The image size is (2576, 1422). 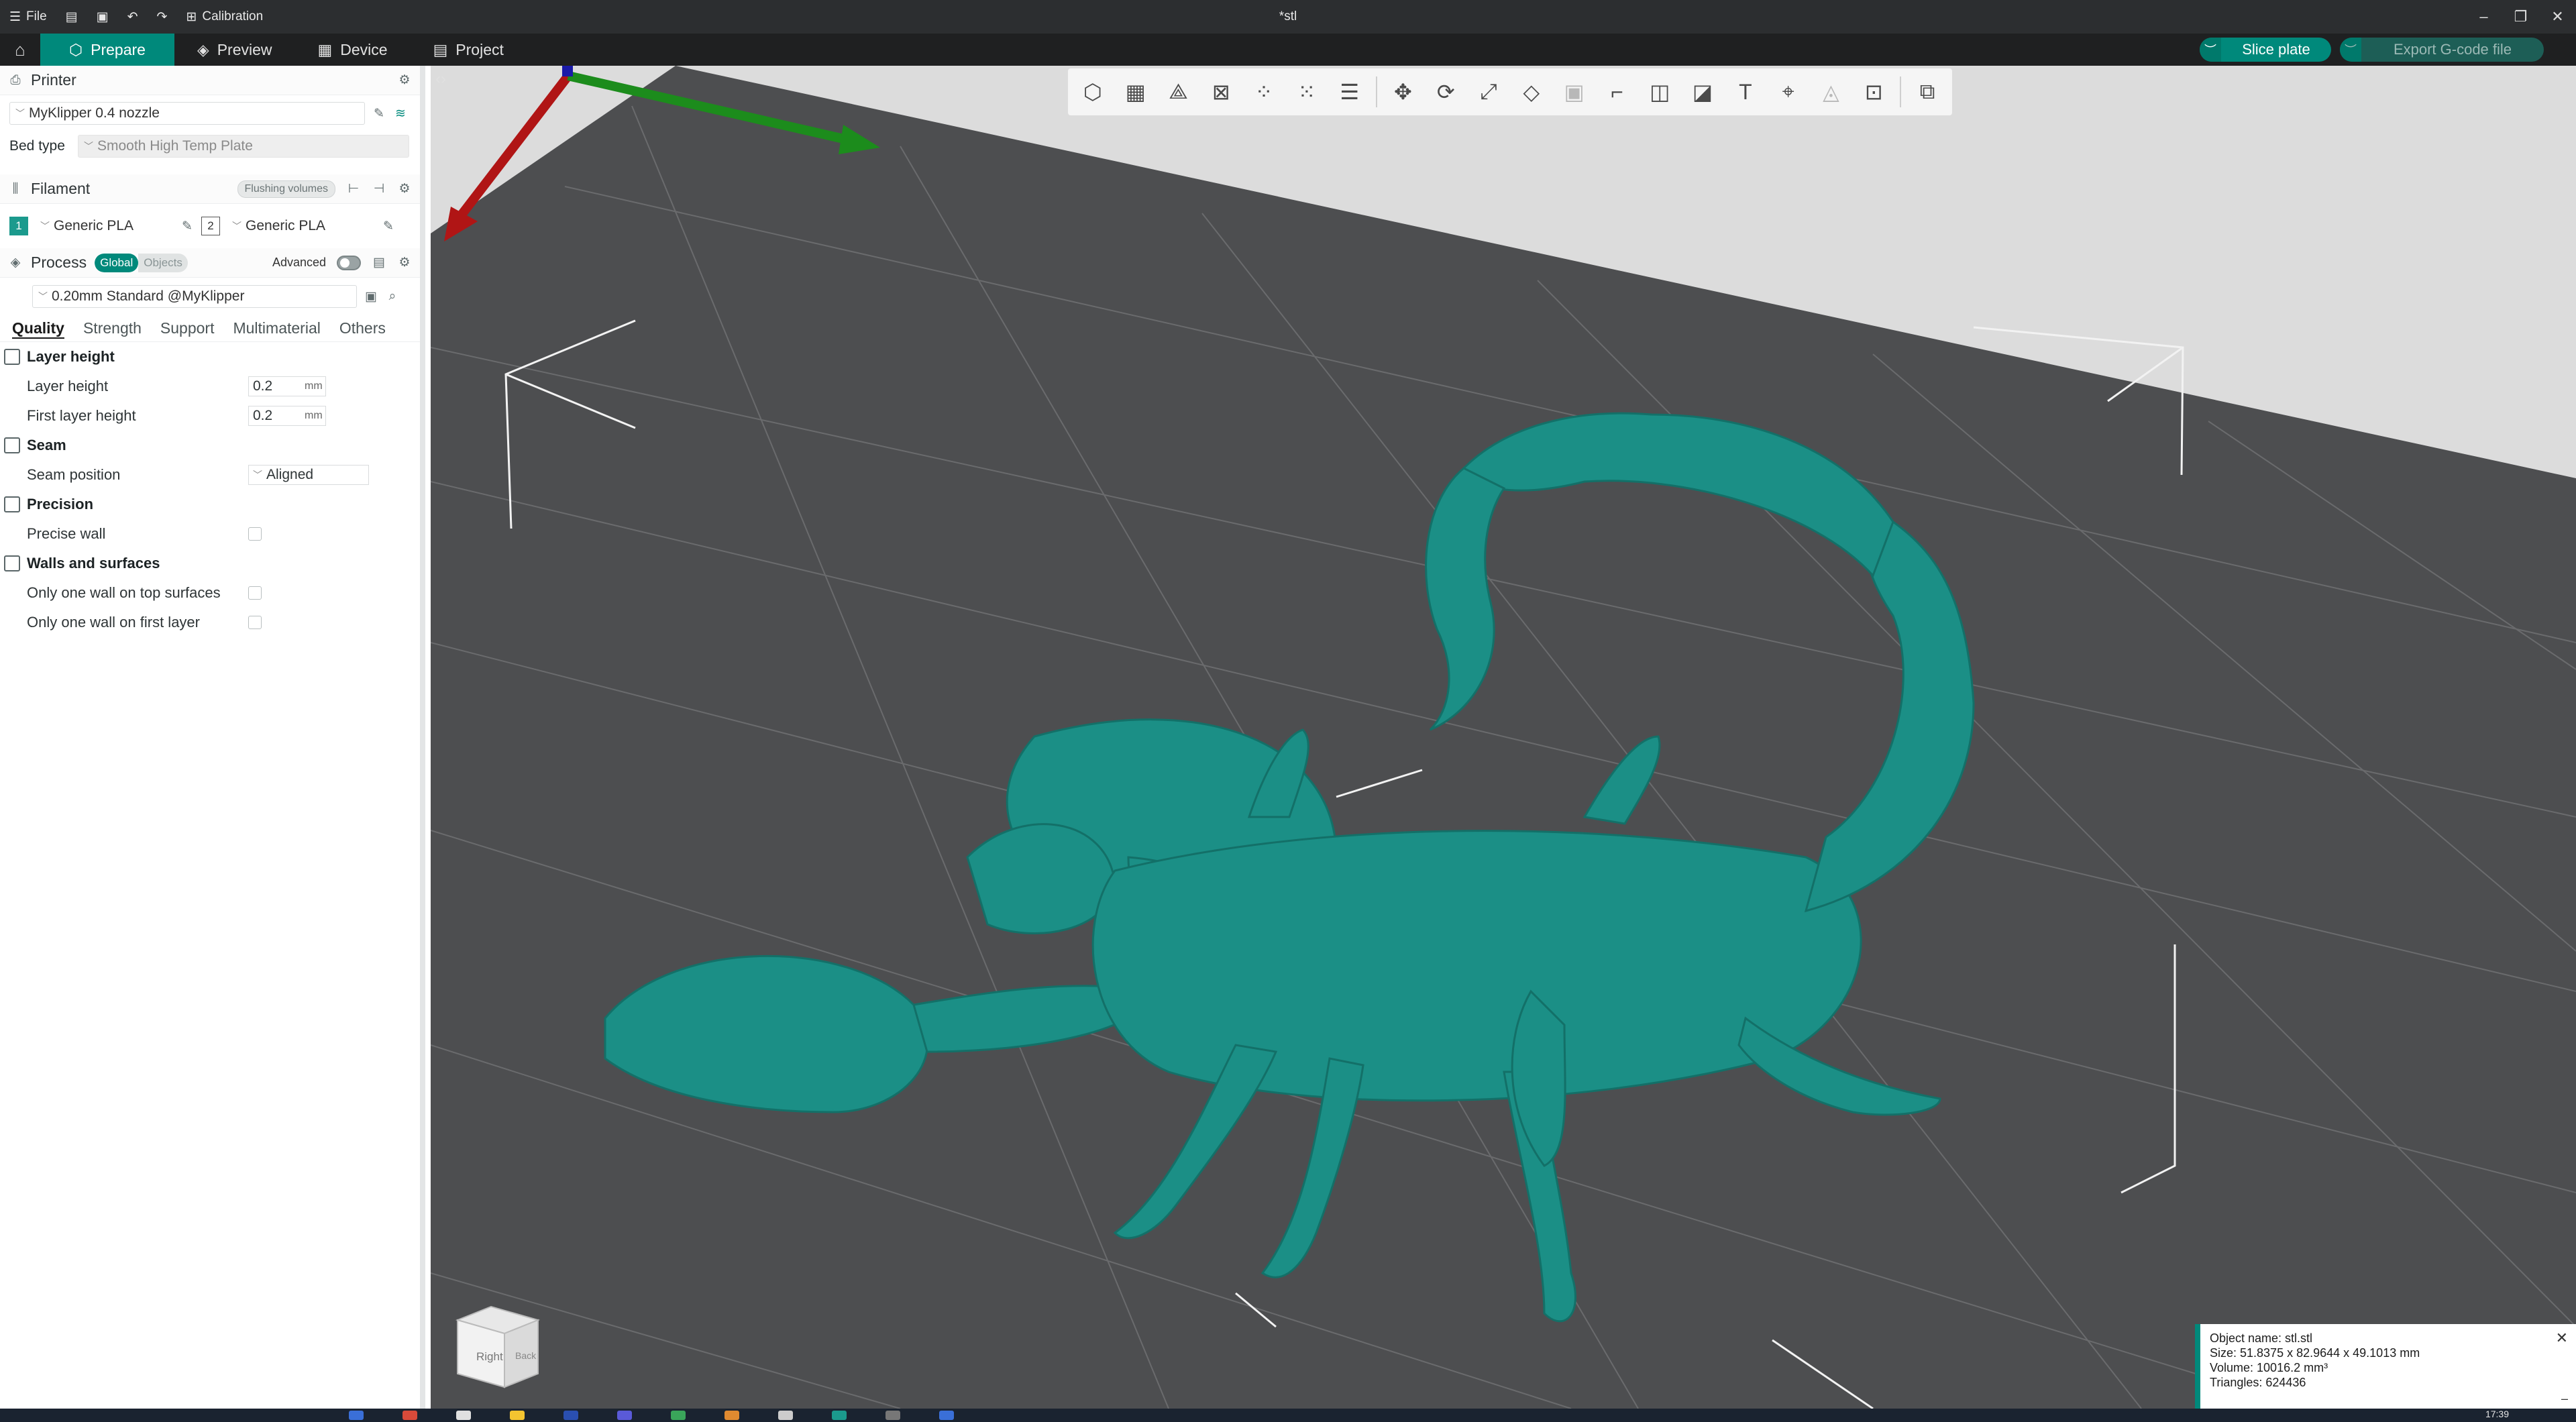 What do you see at coordinates (1349, 92) in the screenshot?
I see `variable-layer-icon: ☰` at bounding box center [1349, 92].